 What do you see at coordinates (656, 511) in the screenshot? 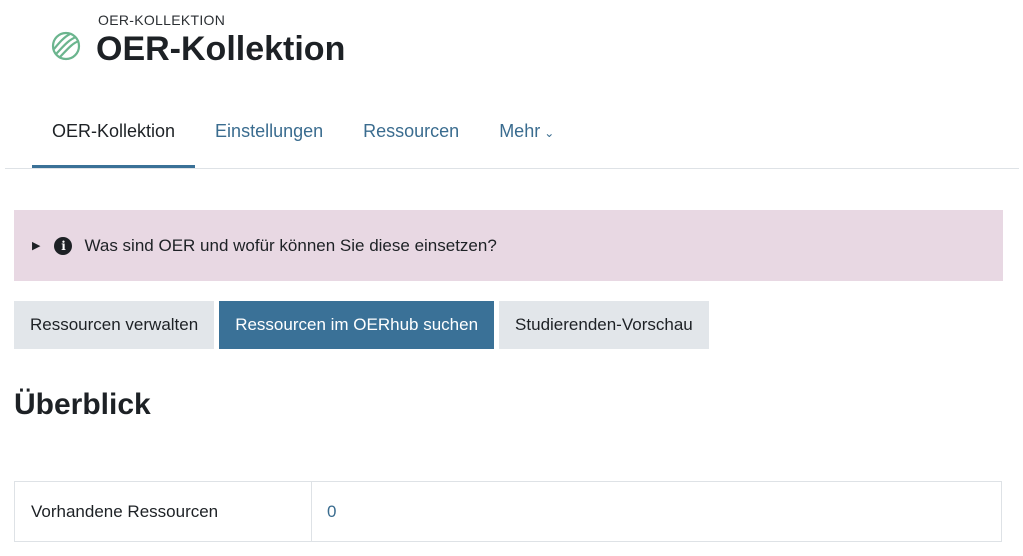
I see `resources-count-link: 0` at bounding box center [656, 511].